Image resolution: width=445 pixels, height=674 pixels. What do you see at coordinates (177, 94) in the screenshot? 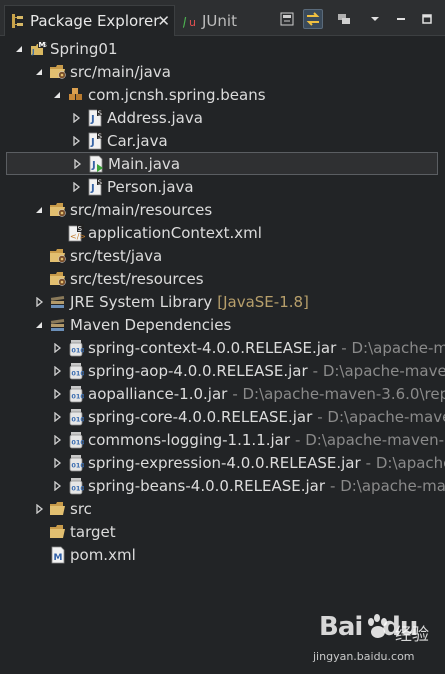
I see `tree-item-label: com.jcnsh.spring.beans` at bounding box center [177, 94].